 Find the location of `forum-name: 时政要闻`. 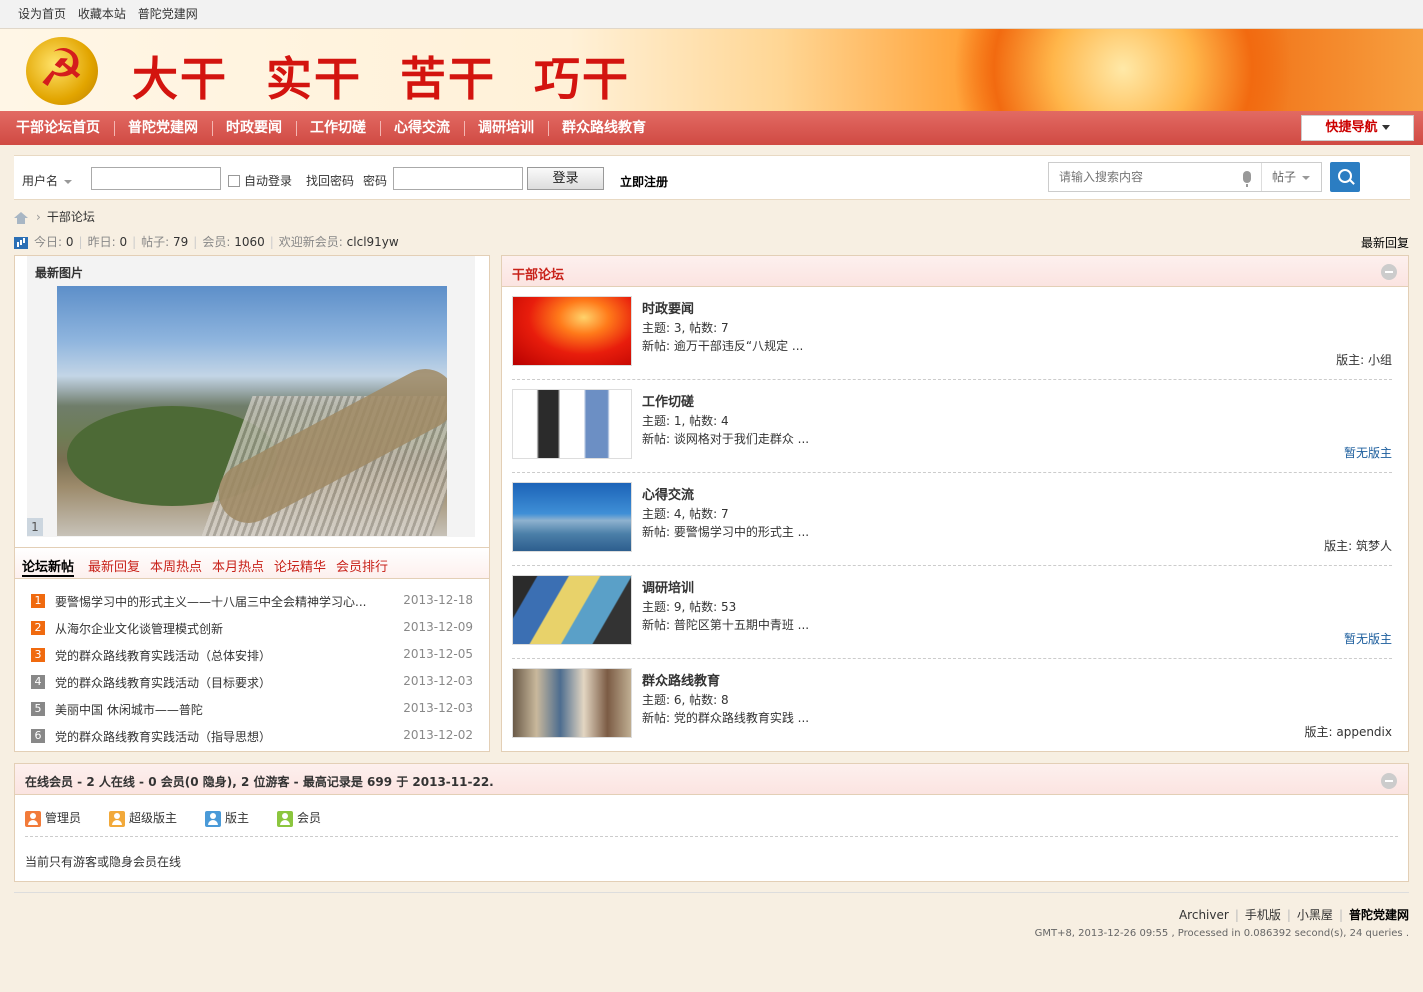

forum-name: 时政要闻 is located at coordinates (668, 307).